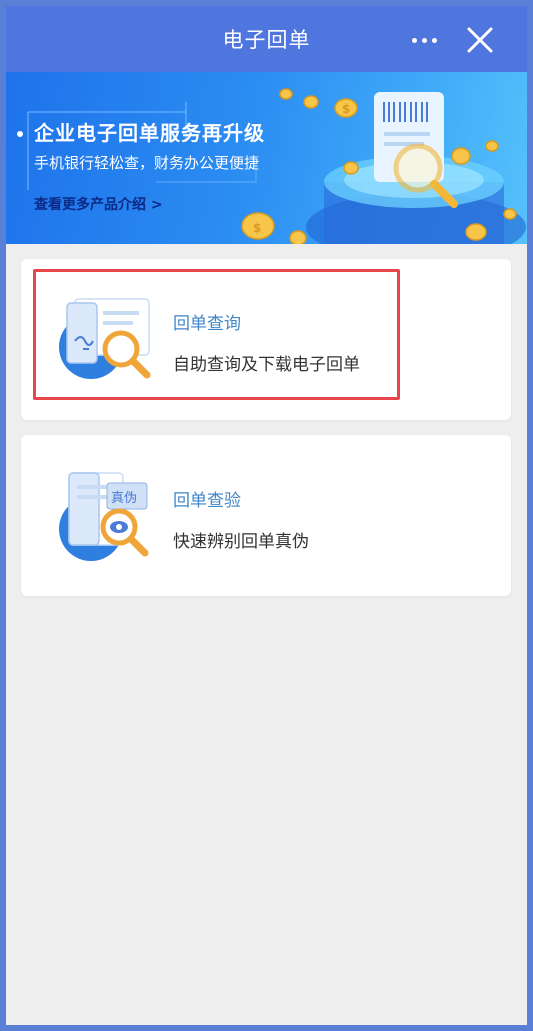 The width and height of the screenshot is (533, 1031). Describe the element at coordinates (241, 542) in the screenshot. I see `card-description: 快速辨别回单真伪` at that location.